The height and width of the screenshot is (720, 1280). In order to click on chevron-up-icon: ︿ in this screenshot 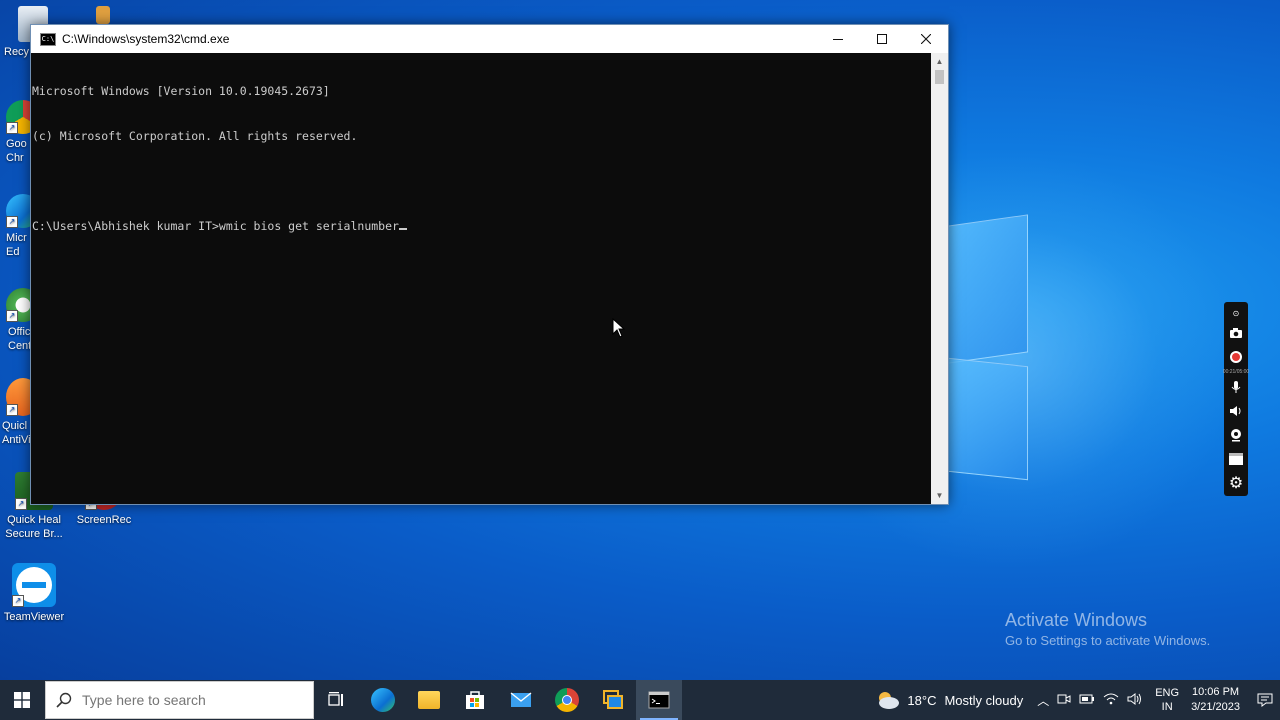, I will do `click(1043, 700)`.